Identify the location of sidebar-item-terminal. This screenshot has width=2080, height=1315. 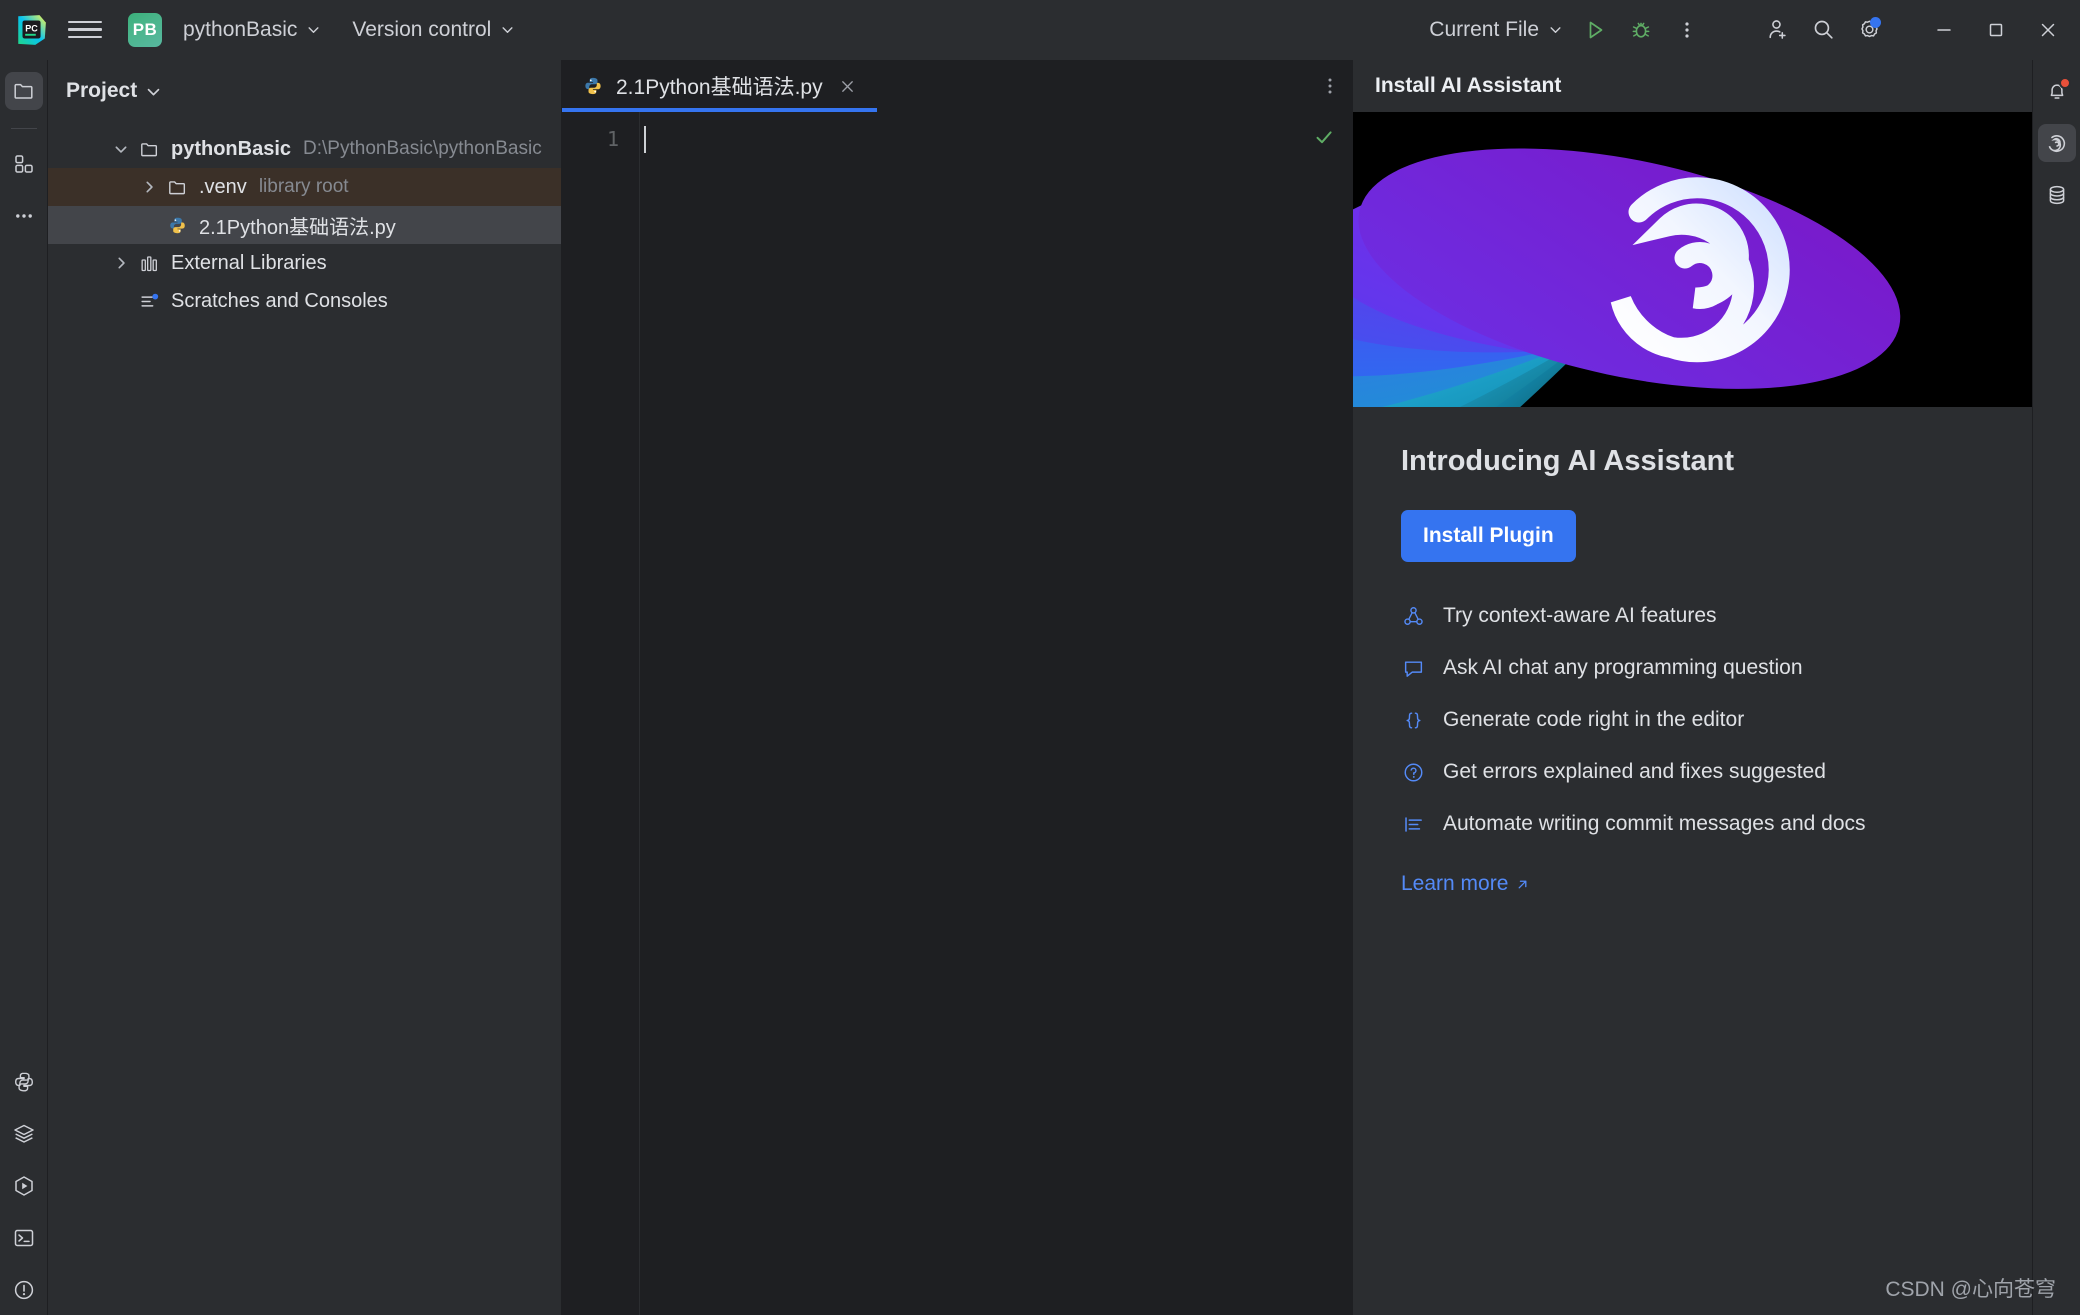
(24, 1238).